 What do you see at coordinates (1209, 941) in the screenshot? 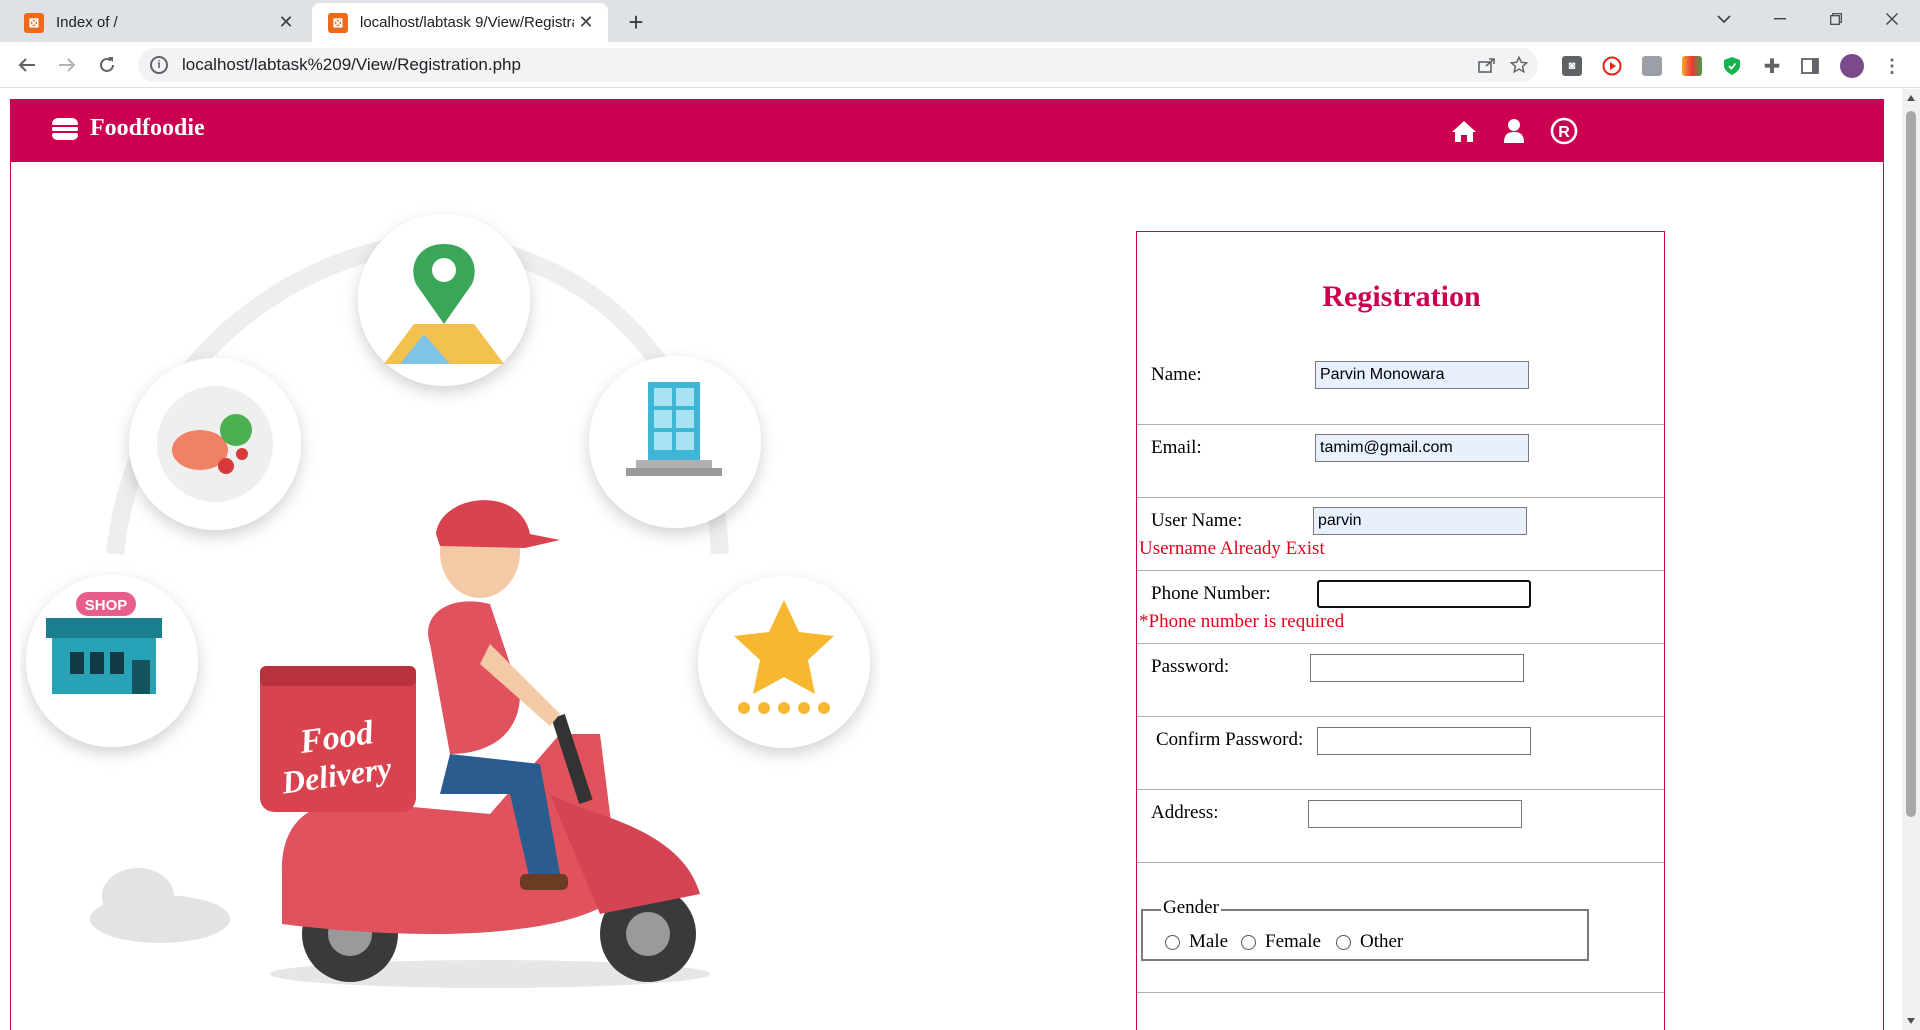
I see `gender-male-label: Male` at bounding box center [1209, 941].